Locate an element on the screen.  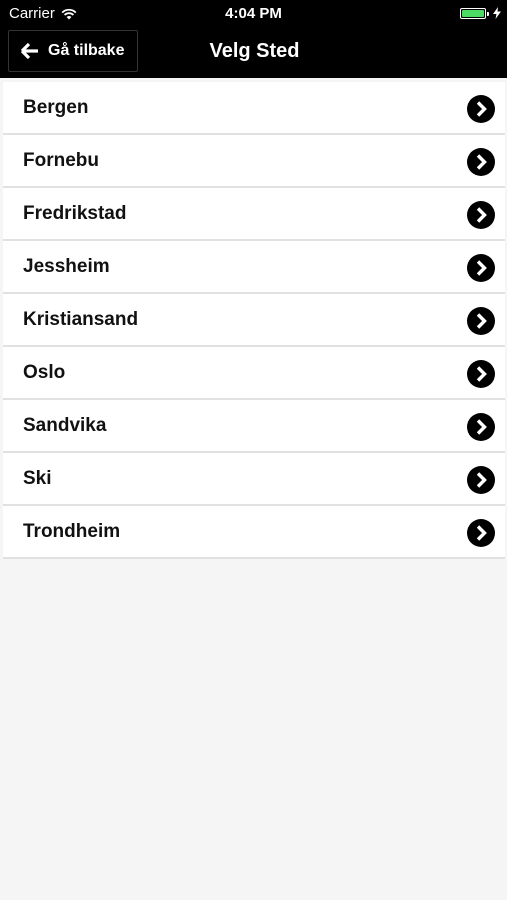
status-bar: Carrier 4:04 PM is located at coordinates (253, 14).